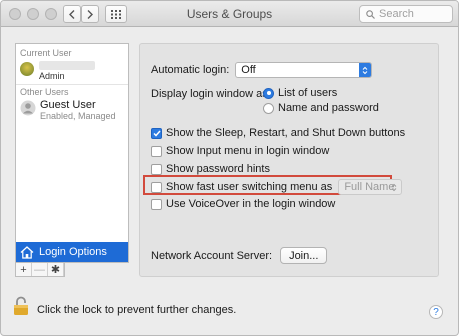  What do you see at coordinates (21, 306) in the screenshot?
I see `lock-icon` at bounding box center [21, 306].